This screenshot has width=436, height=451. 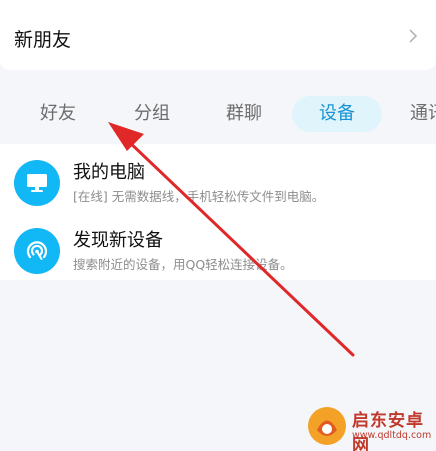 I want to click on tab-group-chats-label: 群聊, so click(x=244, y=113).